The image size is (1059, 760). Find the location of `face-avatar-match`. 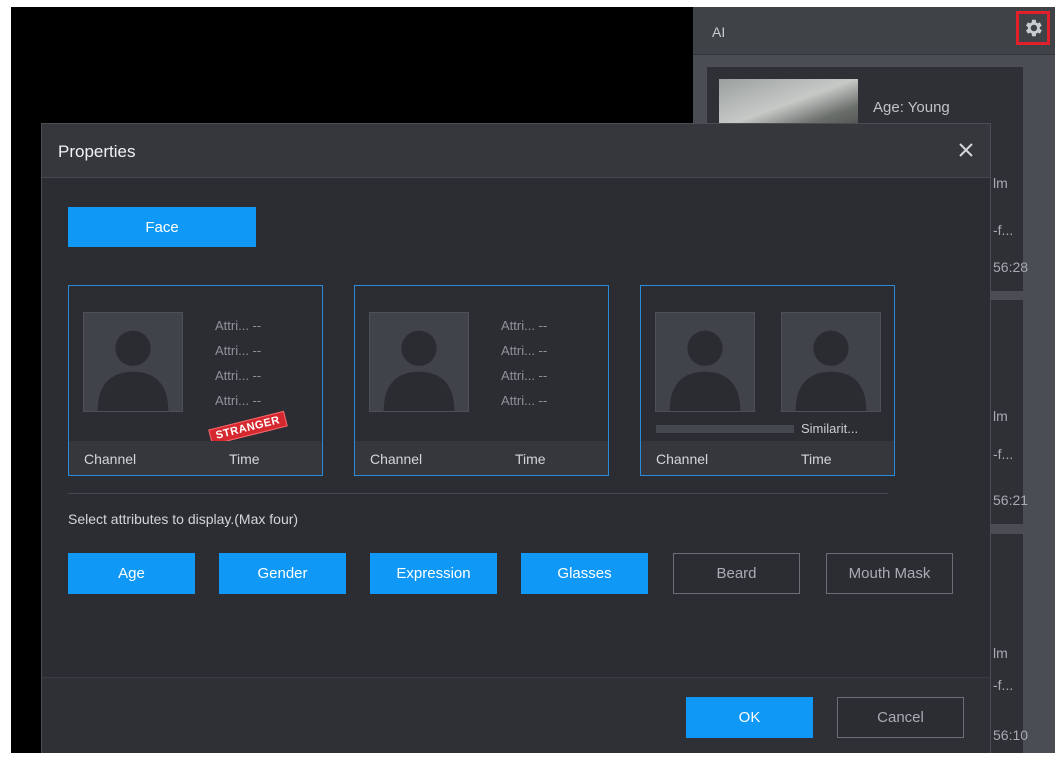

face-avatar-match is located at coordinates (831, 362).